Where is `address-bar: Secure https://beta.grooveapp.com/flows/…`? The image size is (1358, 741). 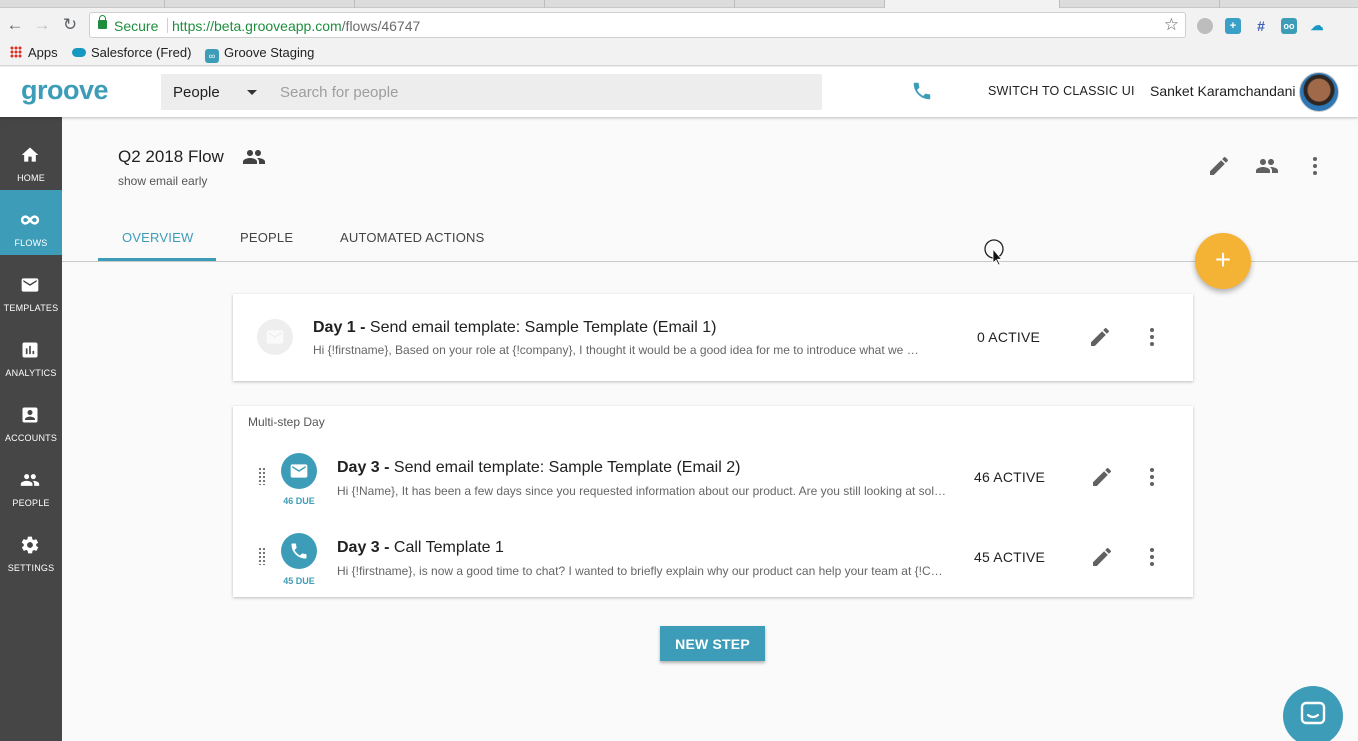
address-bar: Secure https://beta.grooveapp.com/flows/… is located at coordinates (637, 25).